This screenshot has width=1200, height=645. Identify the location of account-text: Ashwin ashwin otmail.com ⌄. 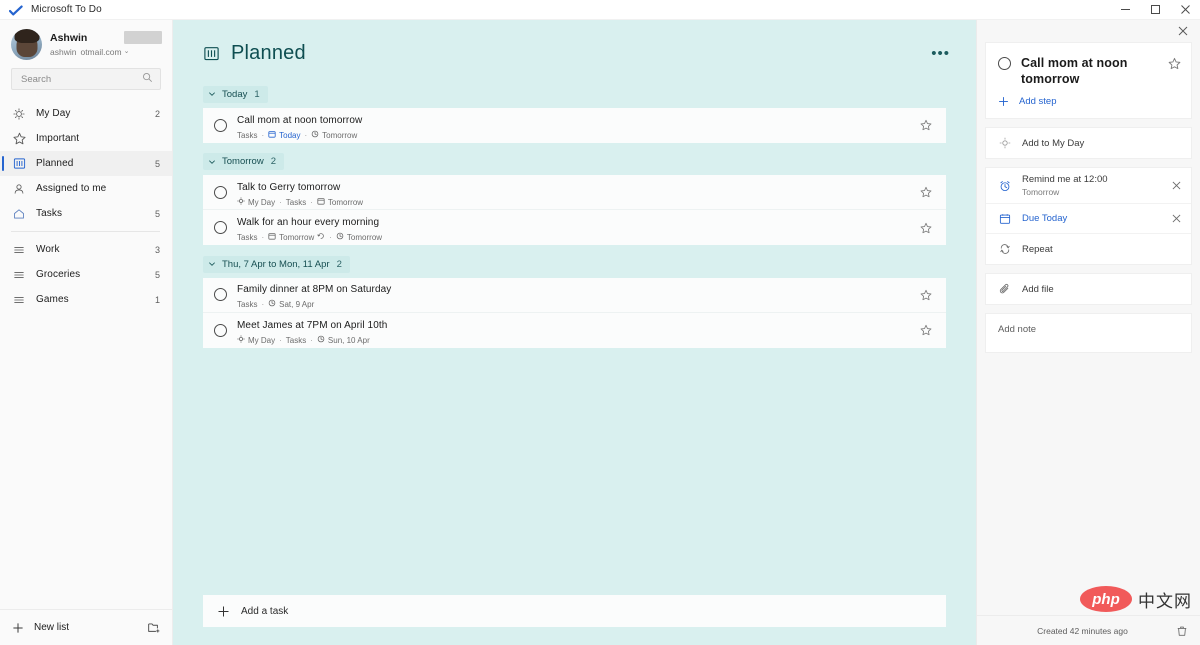
(89, 45).